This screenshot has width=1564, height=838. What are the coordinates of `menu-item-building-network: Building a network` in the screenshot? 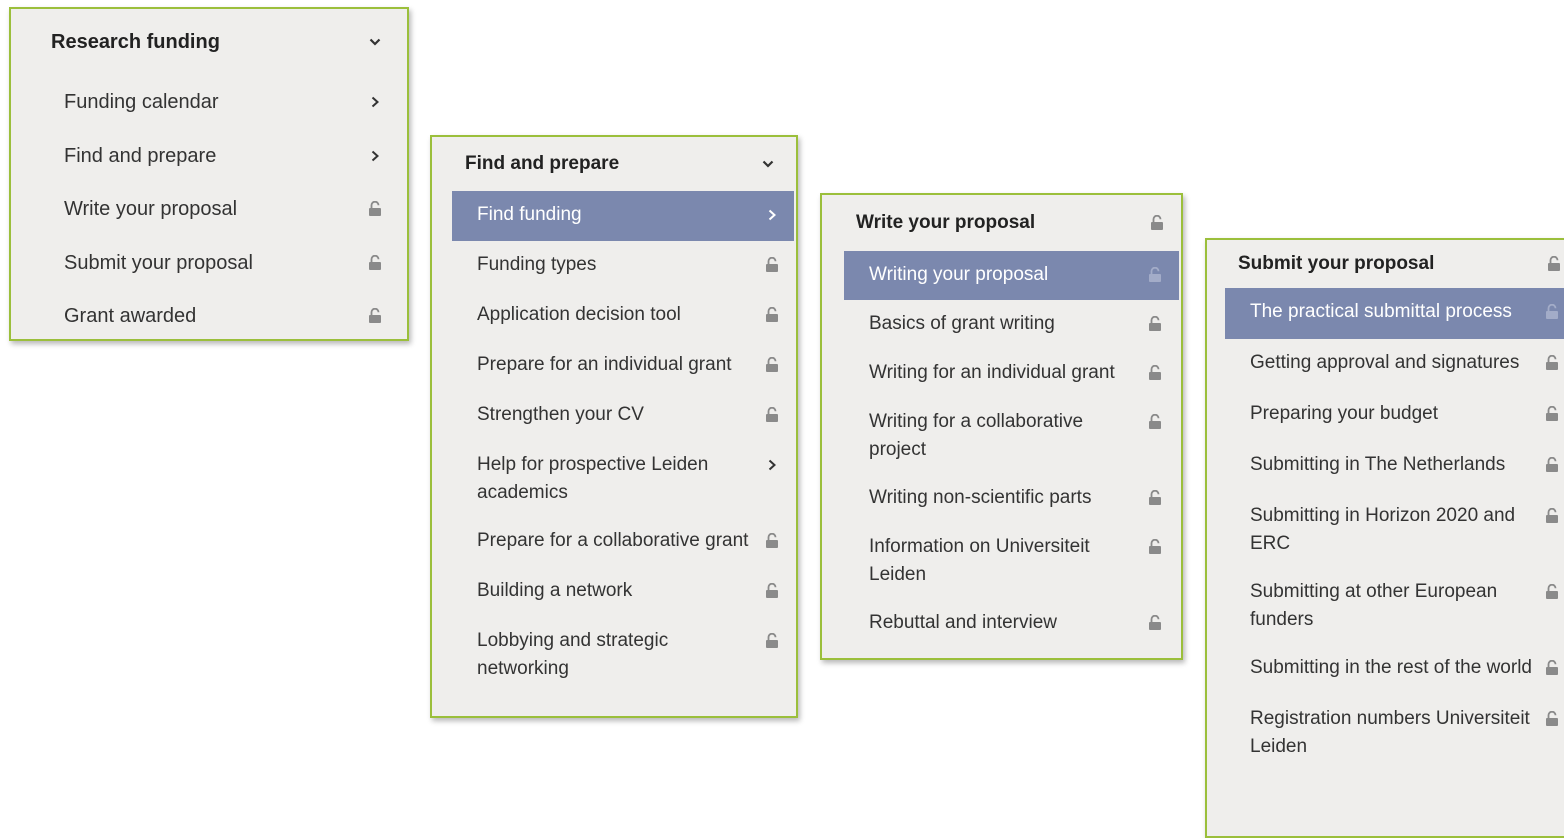 It's located at (623, 592).